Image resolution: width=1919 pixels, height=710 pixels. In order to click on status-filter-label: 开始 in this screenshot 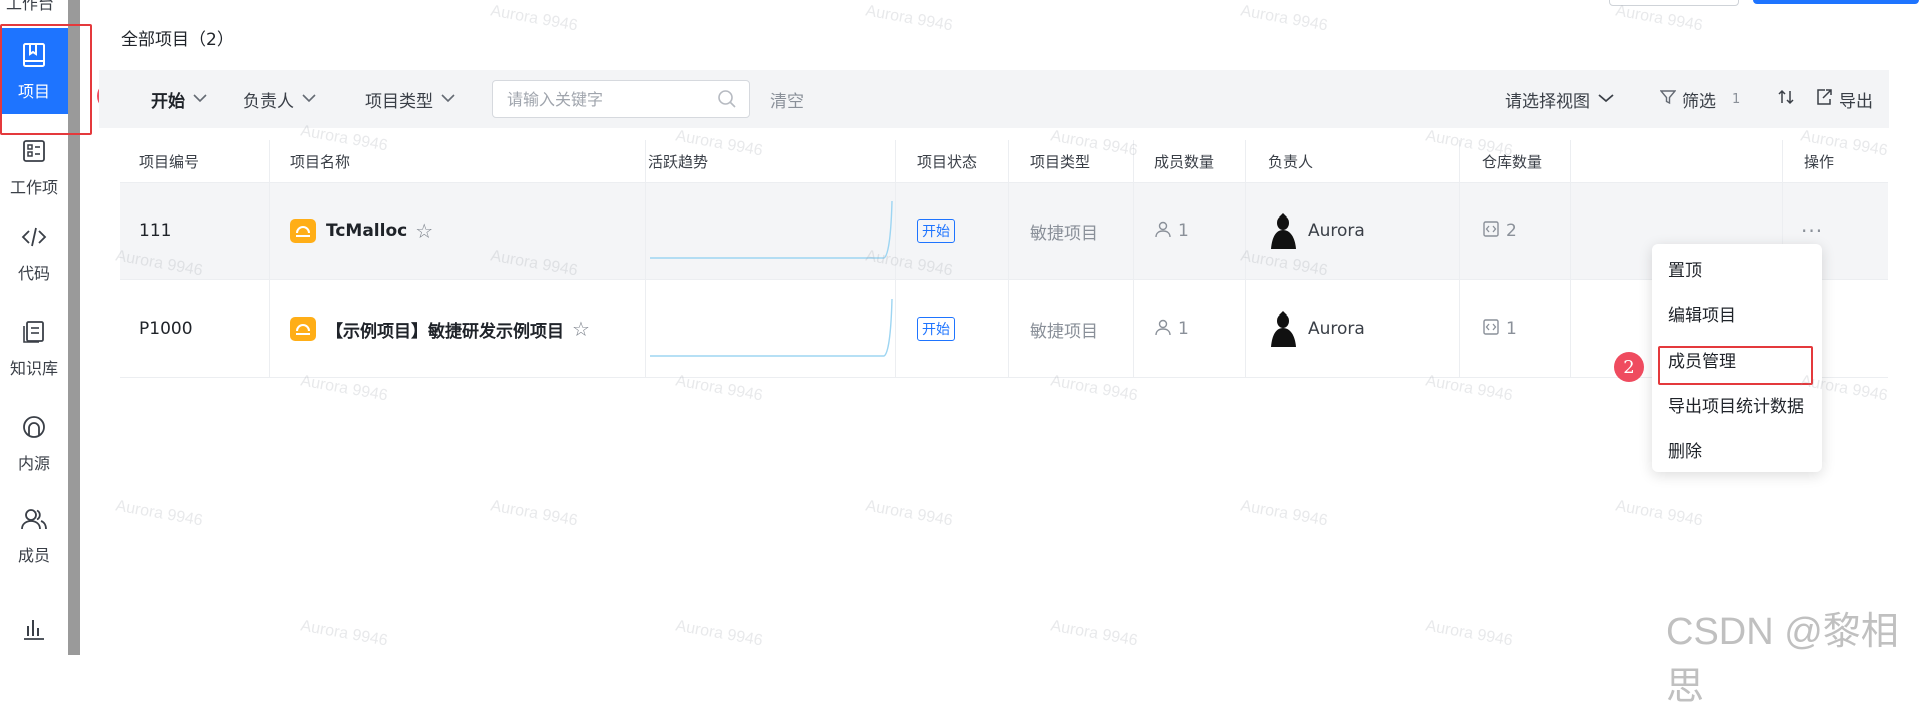, I will do `click(168, 101)`.